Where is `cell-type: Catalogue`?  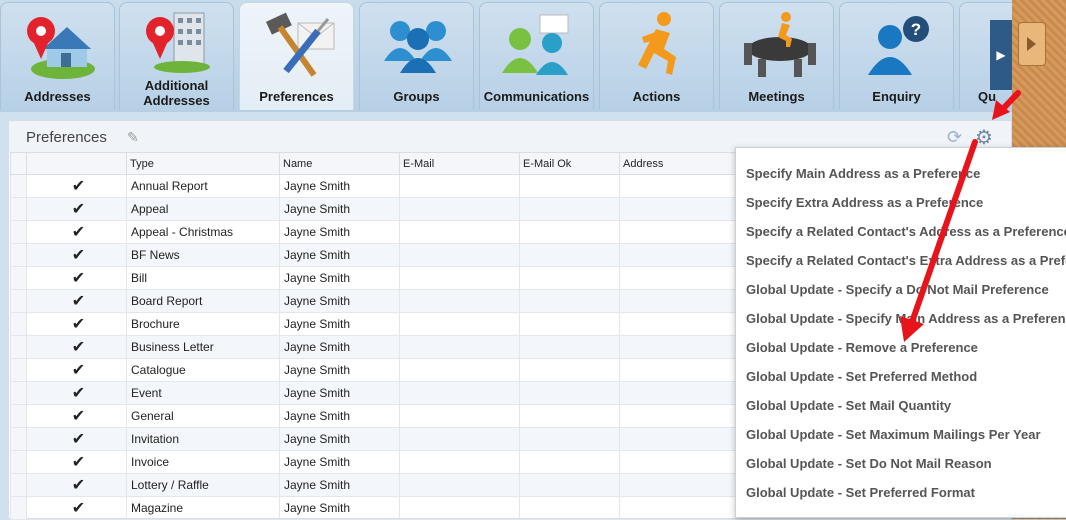
cell-type: Catalogue is located at coordinates (203, 370).